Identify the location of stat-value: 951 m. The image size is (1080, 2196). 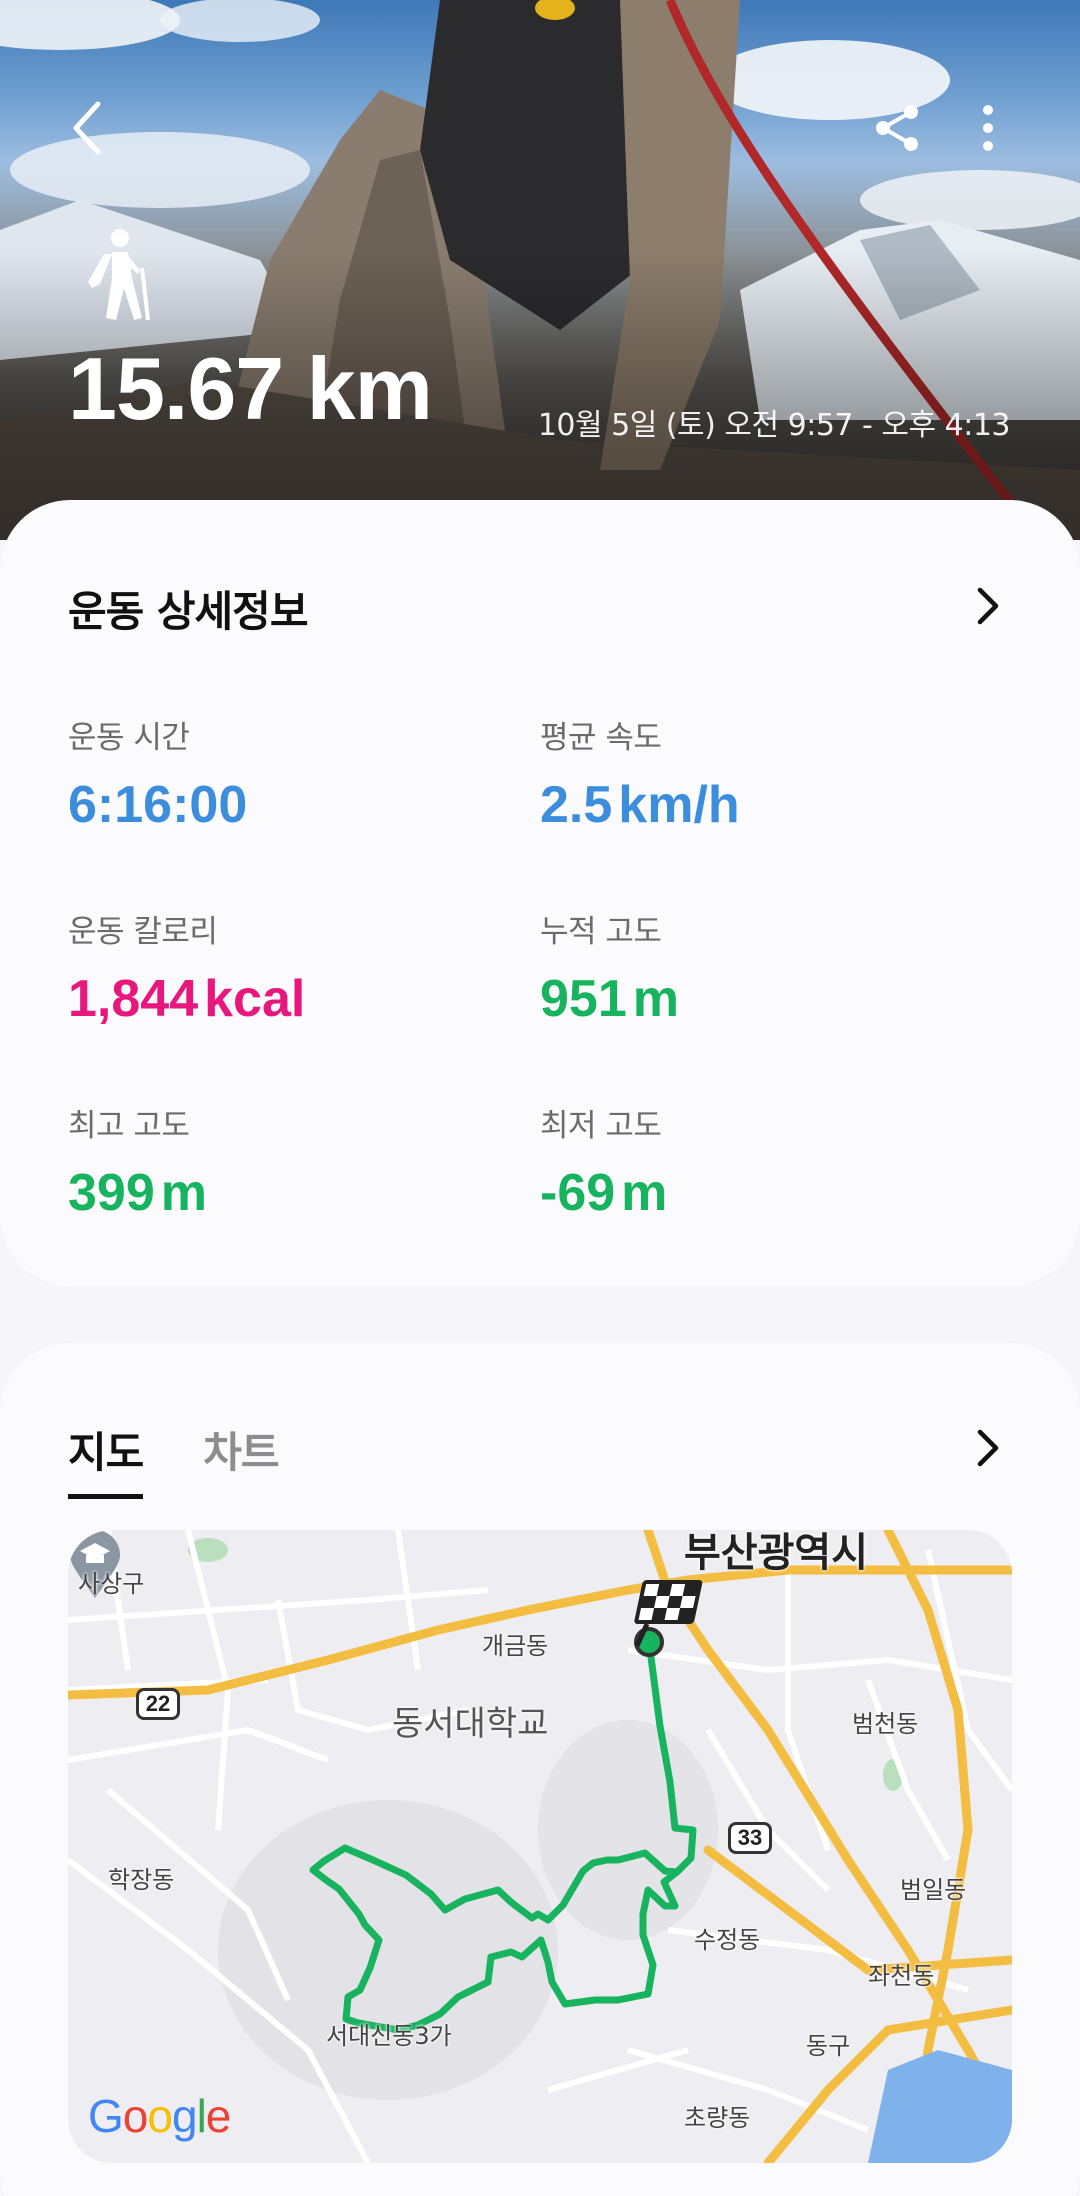
(609, 999).